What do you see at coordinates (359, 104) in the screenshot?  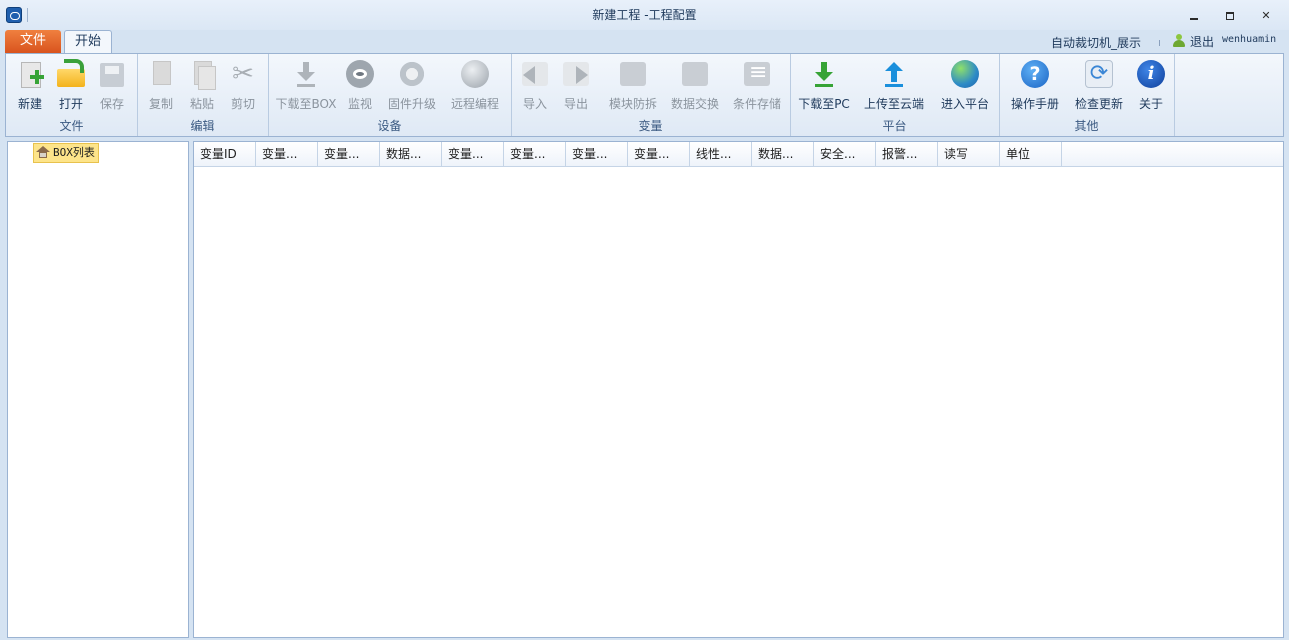 I see `monitor-label: 监视` at bounding box center [359, 104].